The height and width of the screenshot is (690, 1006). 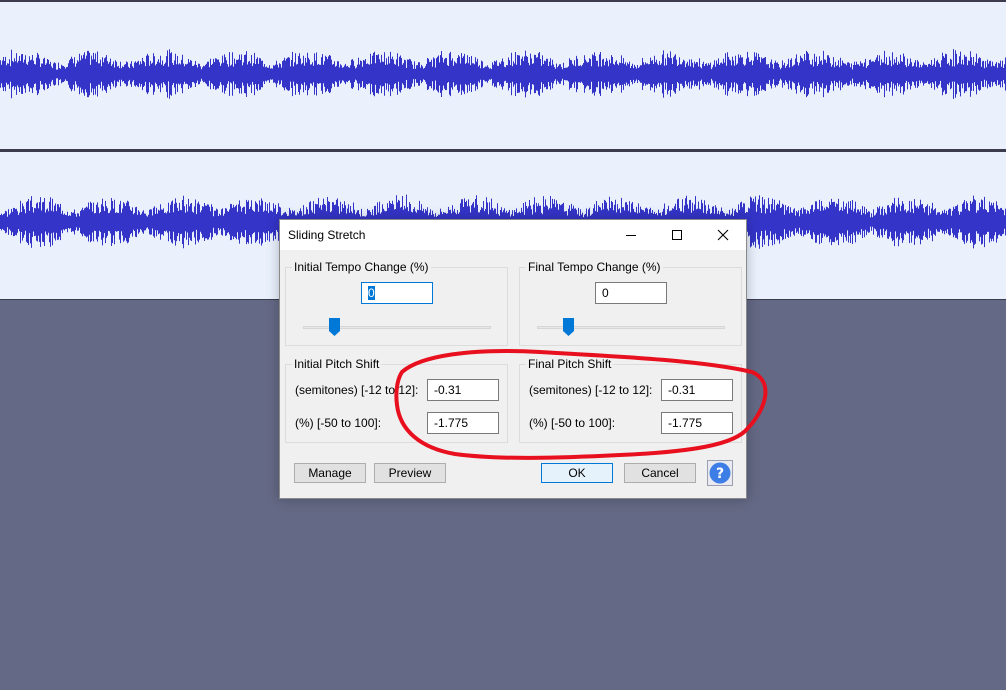 What do you see at coordinates (594, 267) in the screenshot?
I see `final-tempo-label: Final Tempo Change (%)` at bounding box center [594, 267].